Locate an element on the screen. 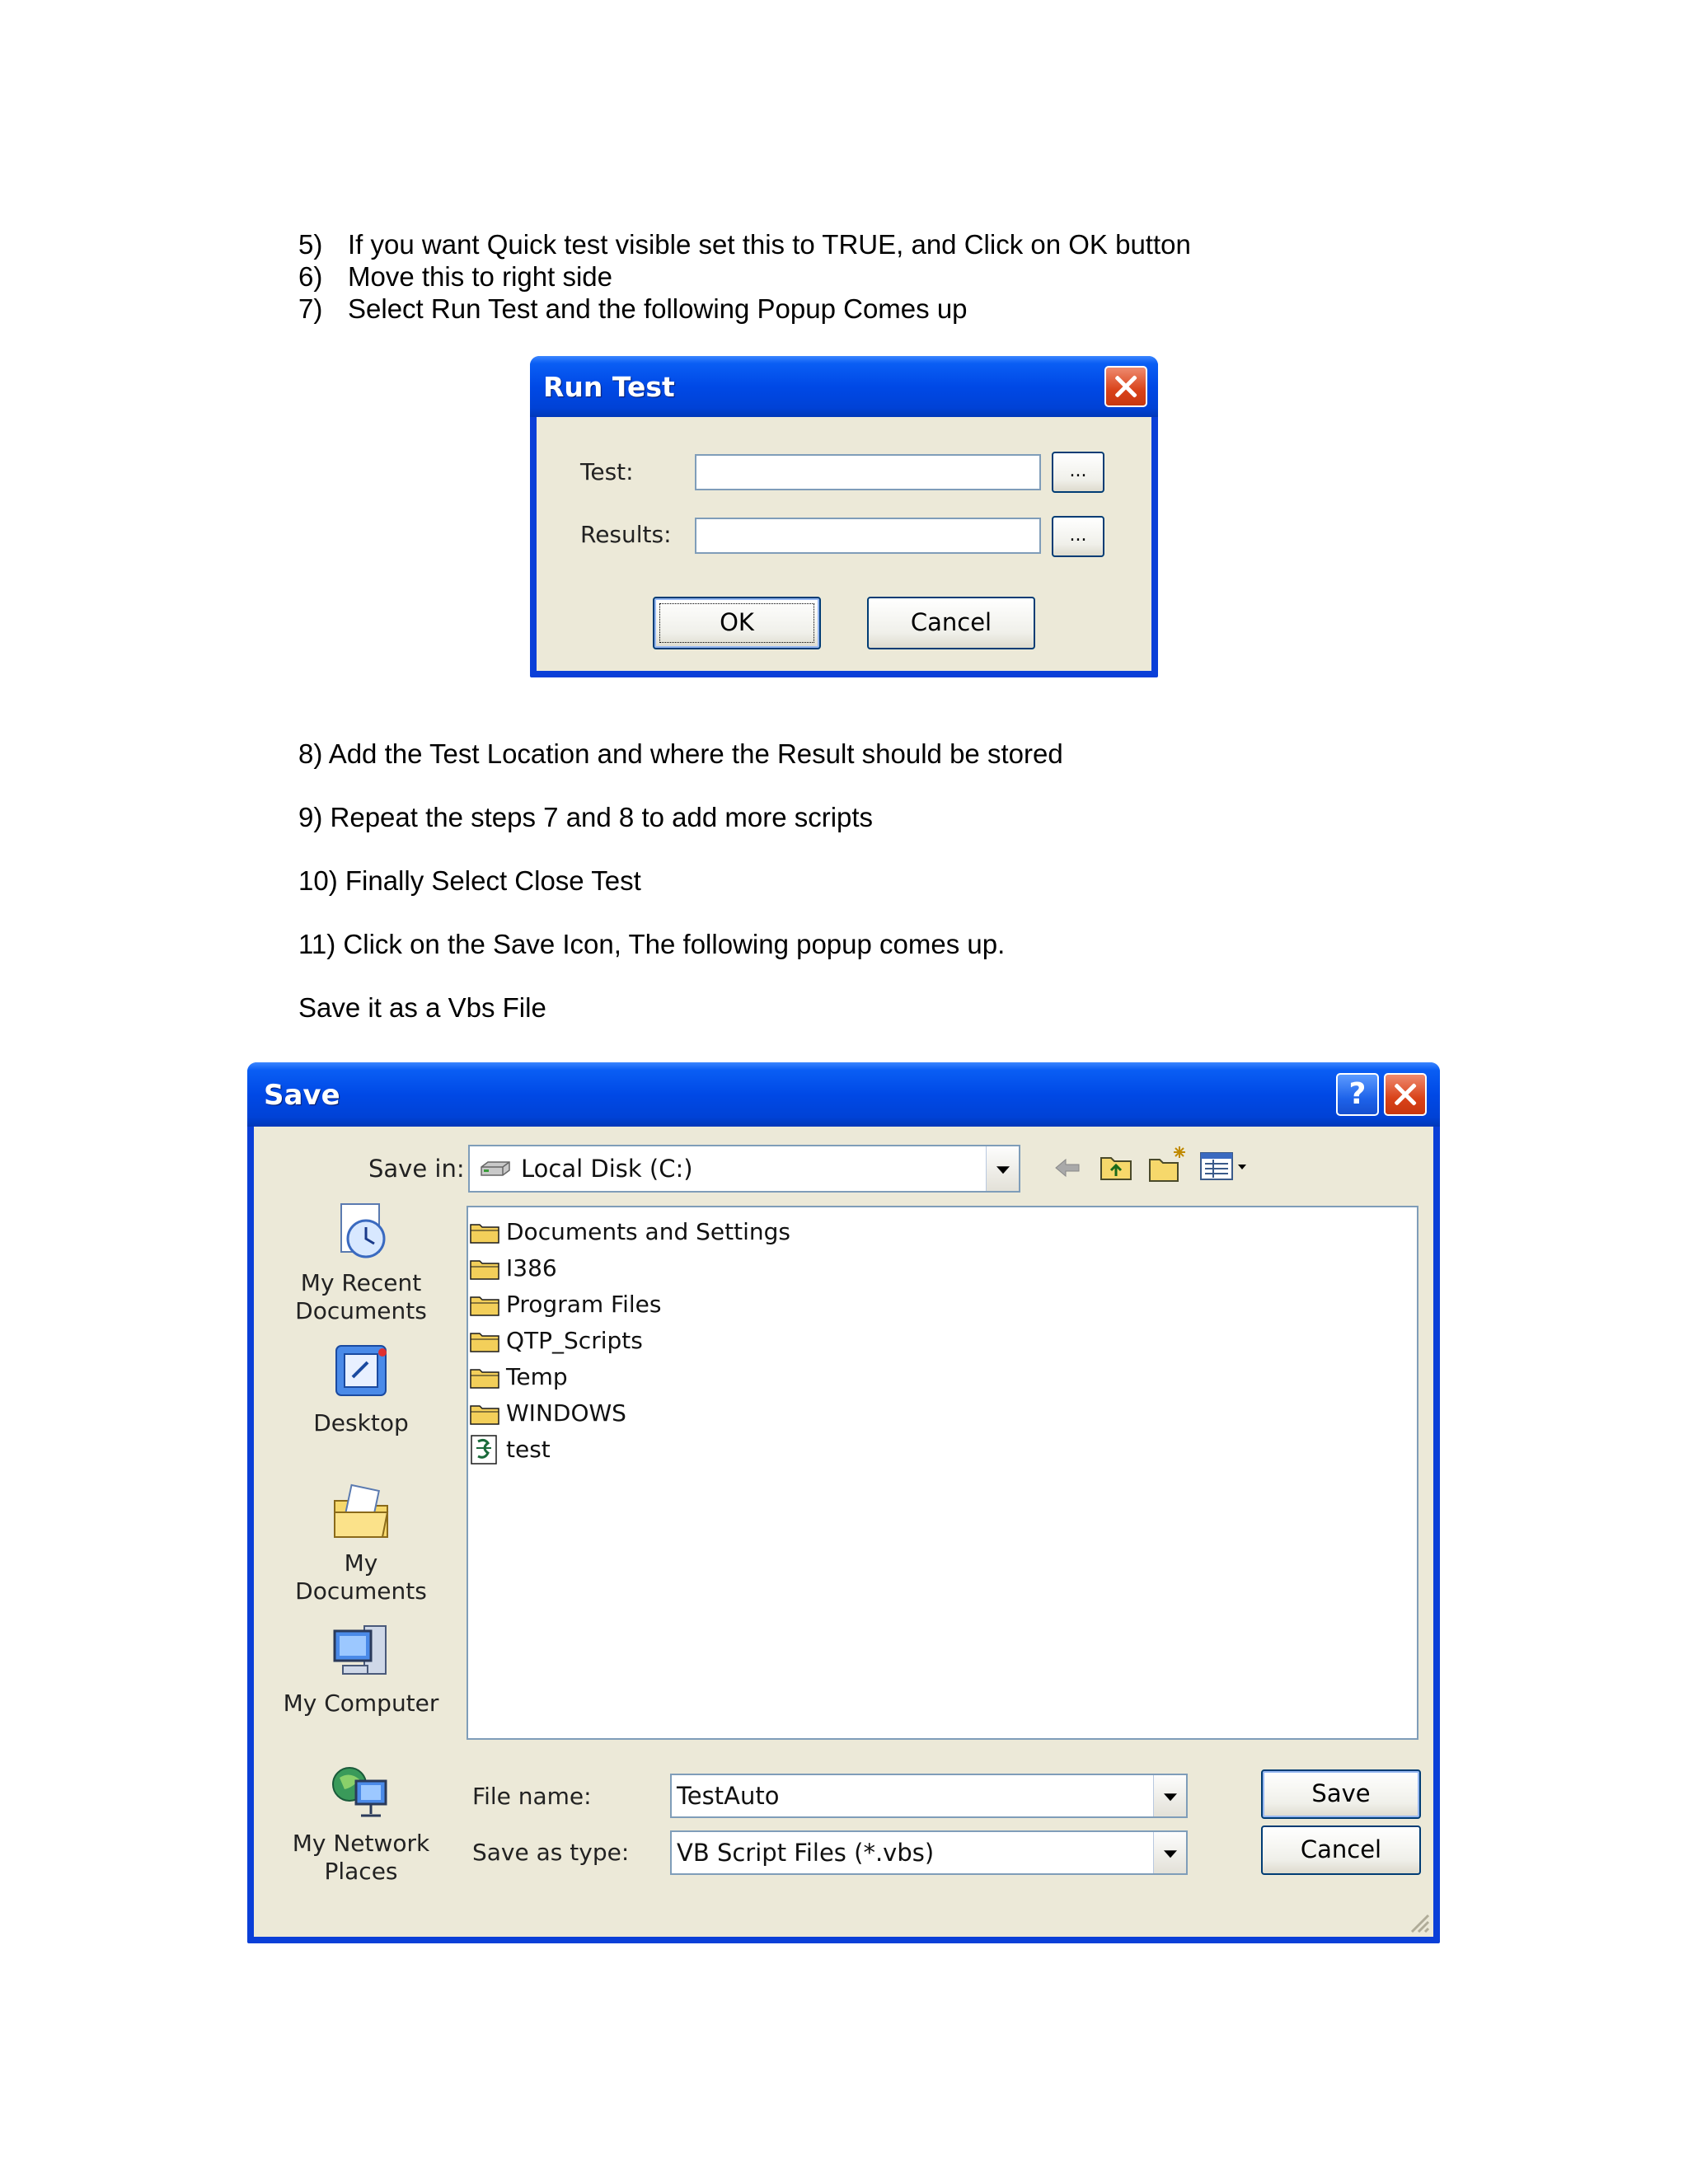 The height and width of the screenshot is (2184, 1688). place-my-documents: My Documents is located at coordinates (361, 1542).